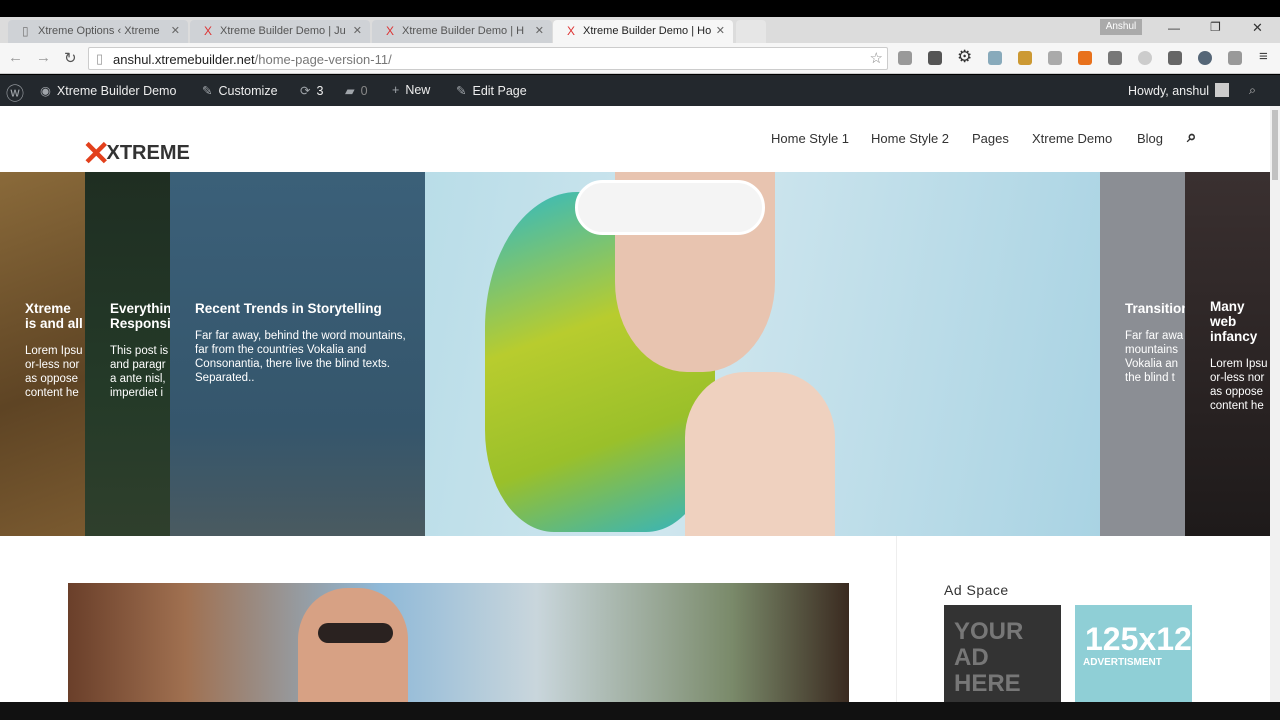 This screenshot has width=1280, height=720. I want to click on howdy-label: Howdy, anshul, so click(1169, 91).